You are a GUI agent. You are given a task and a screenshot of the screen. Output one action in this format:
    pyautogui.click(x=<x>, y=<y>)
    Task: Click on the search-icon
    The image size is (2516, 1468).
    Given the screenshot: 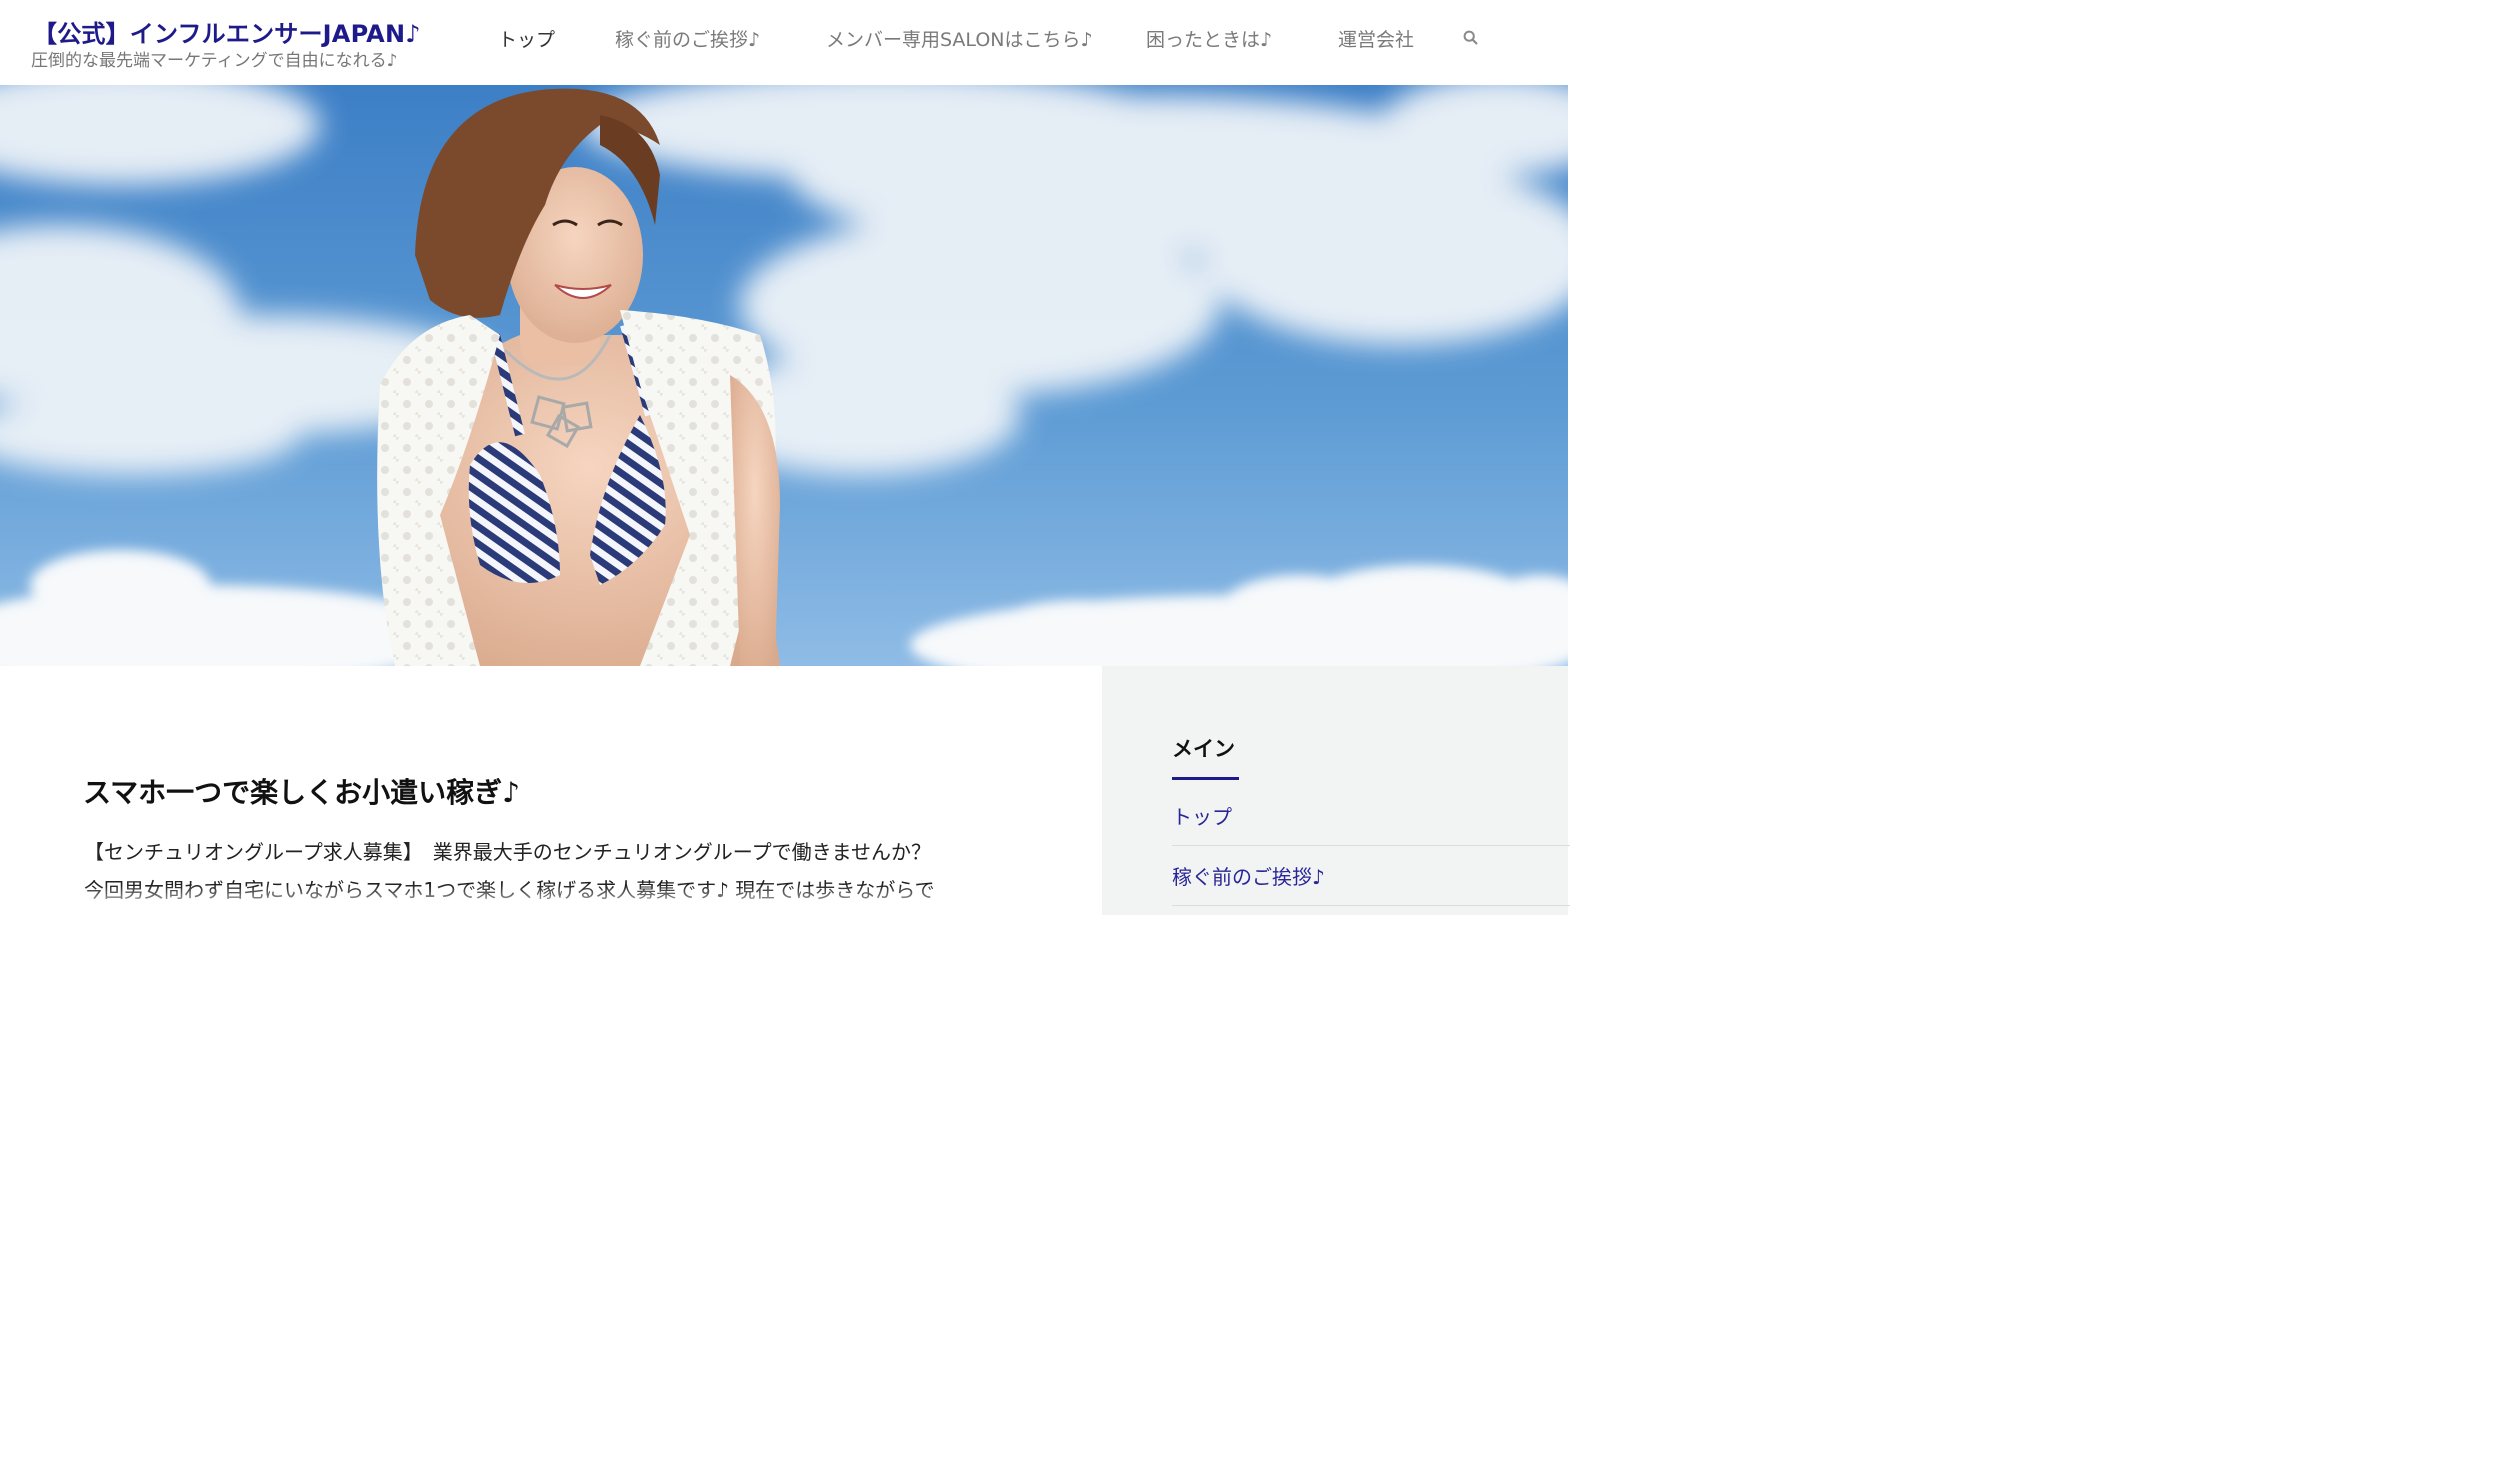 What is the action you would take?
    pyautogui.click(x=1471, y=38)
    